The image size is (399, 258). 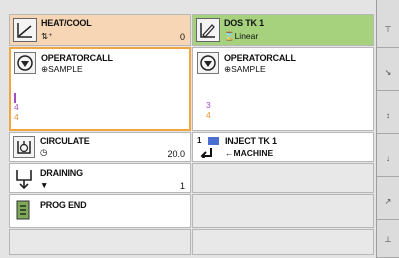 What do you see at coordinates (100, 147) in the screenshot?
I see `step-circulate: CIRCULATE ◷ 20.0` at bounding box center [100, 147].